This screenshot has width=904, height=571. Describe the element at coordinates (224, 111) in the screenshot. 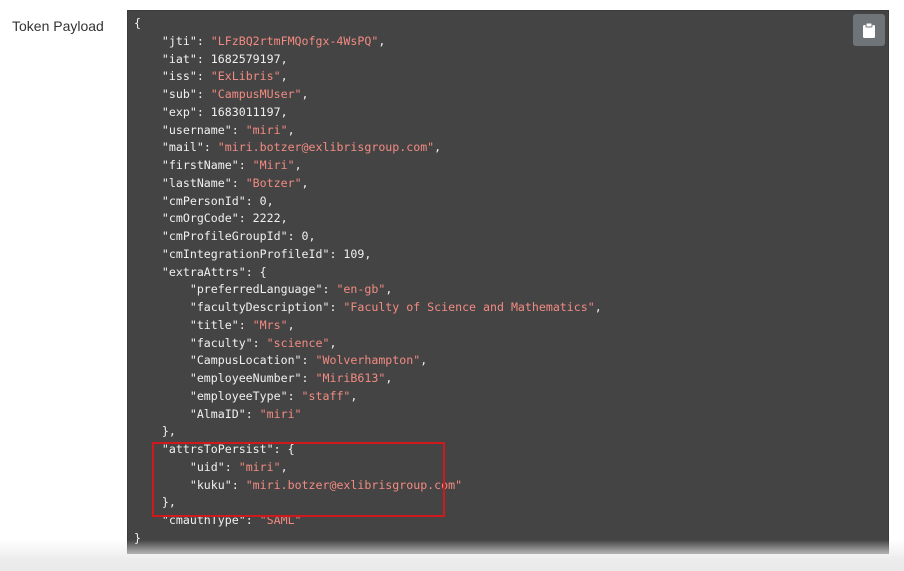

I see `code-line: "exp": 1683011197,` at that location.